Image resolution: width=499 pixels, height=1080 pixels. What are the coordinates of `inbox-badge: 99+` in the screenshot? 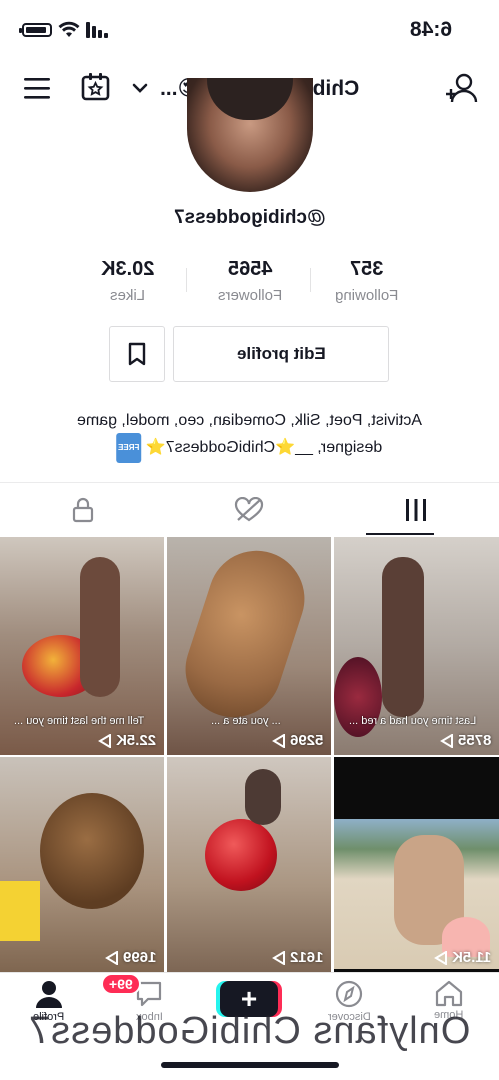 It's located at (121, 984).